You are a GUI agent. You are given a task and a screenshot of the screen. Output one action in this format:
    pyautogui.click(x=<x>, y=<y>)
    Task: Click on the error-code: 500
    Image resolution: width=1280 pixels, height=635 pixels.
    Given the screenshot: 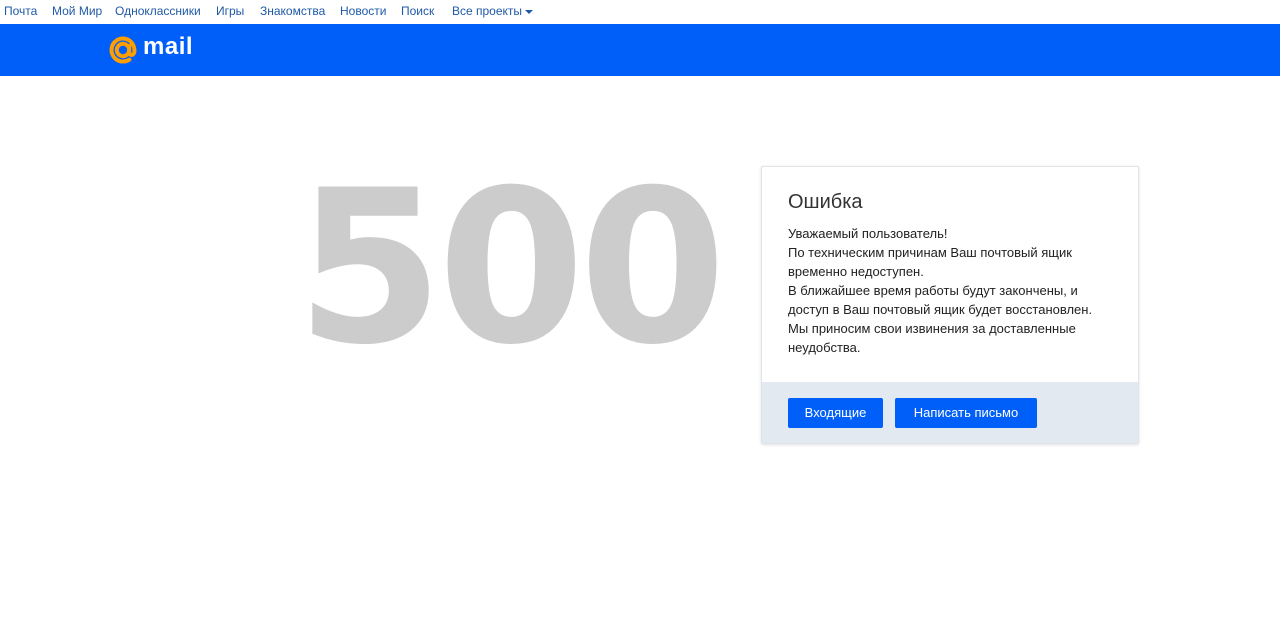 What is the action you would take?
    pyautogui.click(x=511, y=267)
    